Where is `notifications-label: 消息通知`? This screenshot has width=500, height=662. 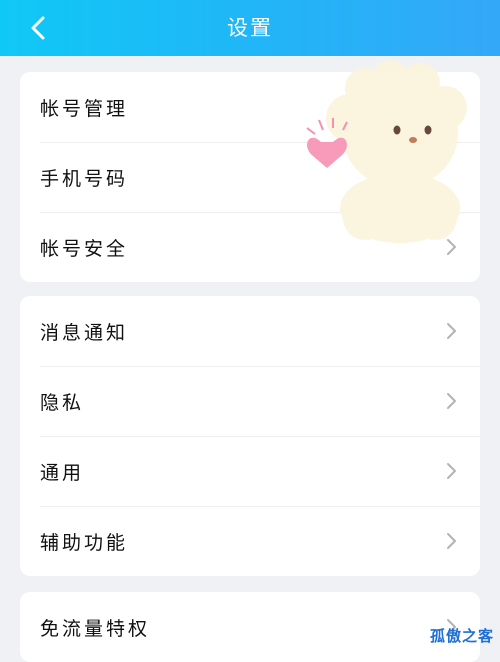
notifications-label: 消息通知 is located at coordinates (84, 331).